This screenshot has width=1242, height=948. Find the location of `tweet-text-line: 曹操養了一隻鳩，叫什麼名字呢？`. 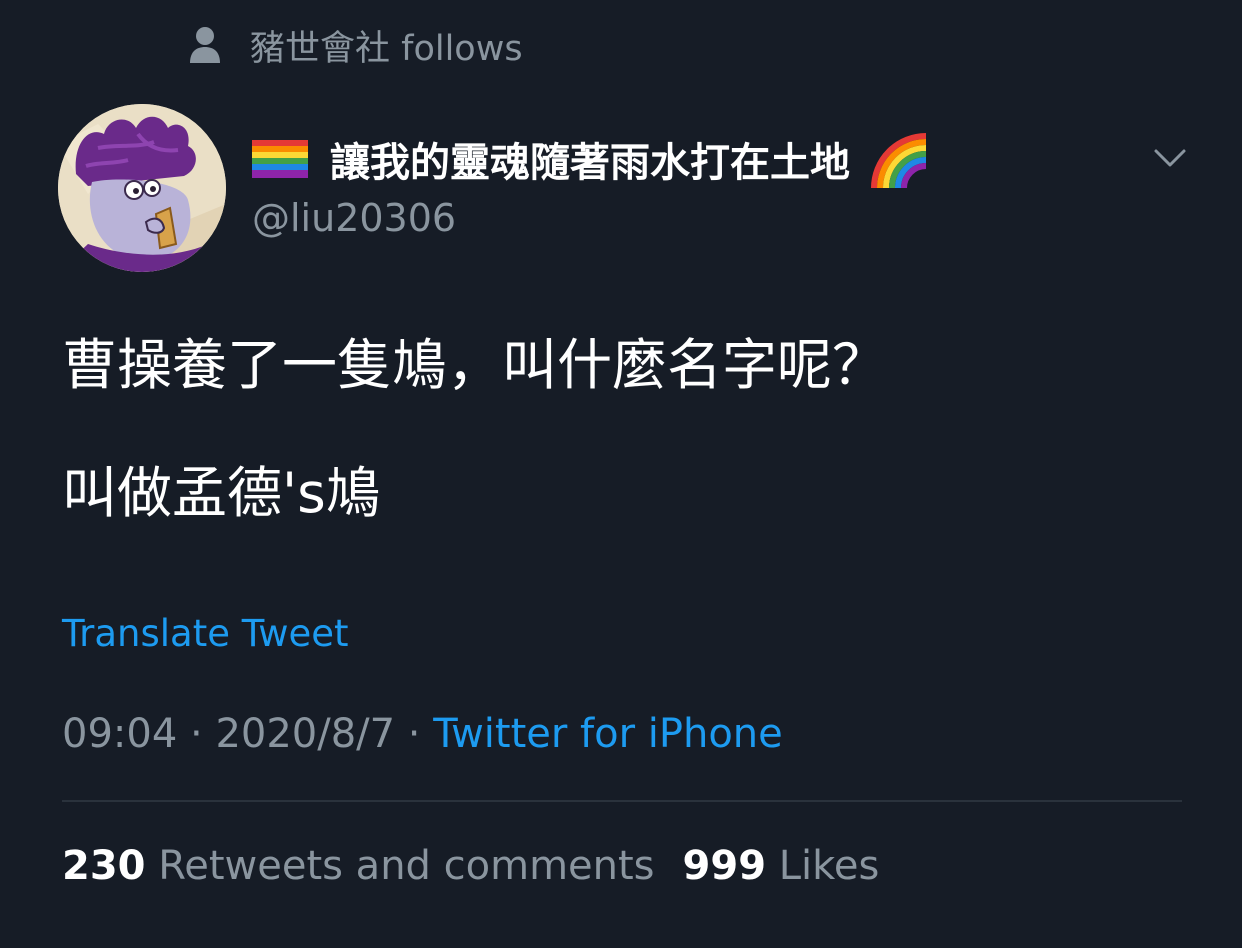

tweet-text-line: 曹操養了一隻鳩，叫什麼名字呢？ is located at coordinates (475, 365).